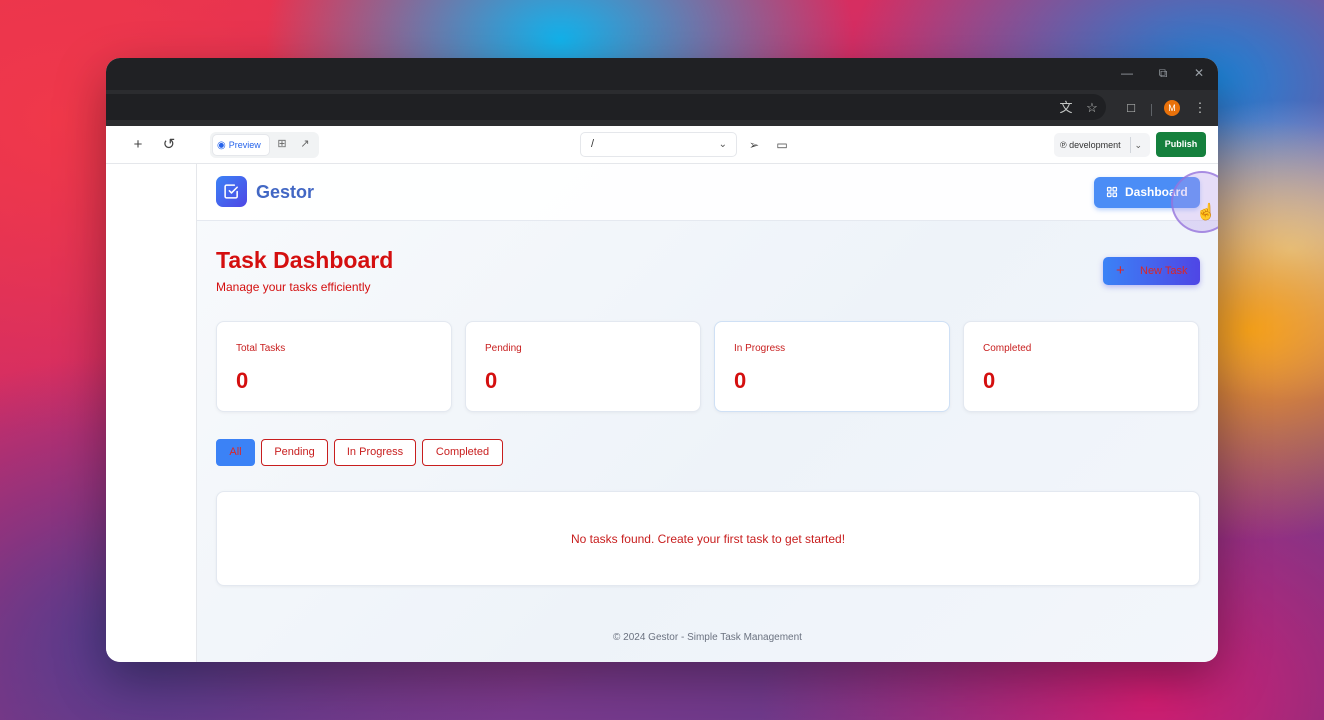 The image size is (1324, 720). Describe the element at coordinates (593, 144) in the screenshot. I see `route-value: /` at that location.